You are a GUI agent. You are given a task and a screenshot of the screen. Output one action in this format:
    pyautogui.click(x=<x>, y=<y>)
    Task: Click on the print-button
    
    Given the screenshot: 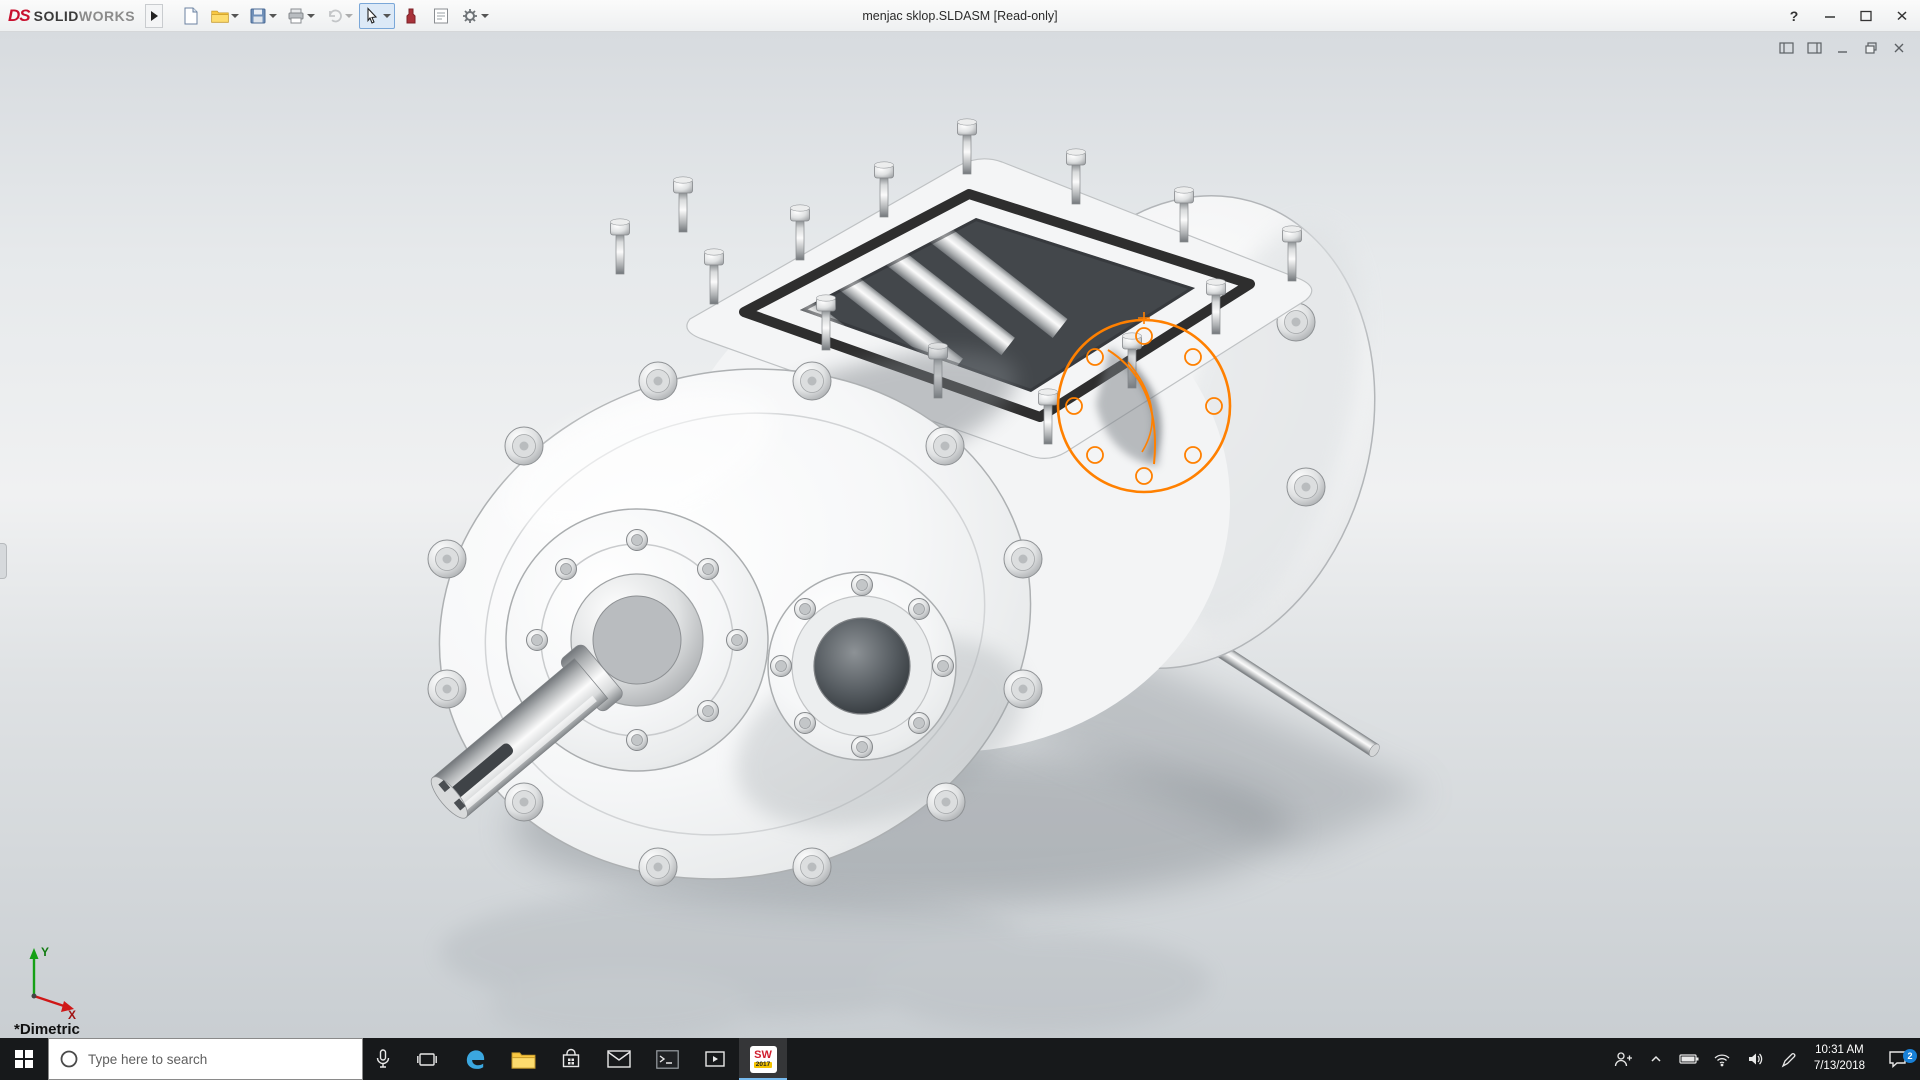 What is the action you would take?
    pyautogui.click(x=301, y=16)
    